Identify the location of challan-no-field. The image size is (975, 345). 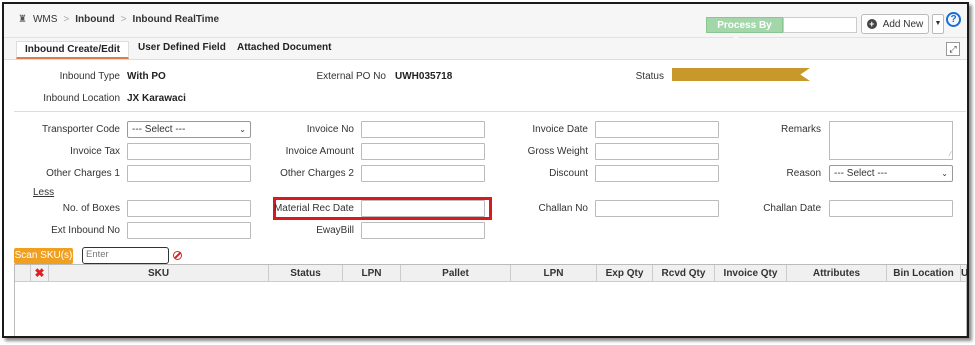
(657, 208).